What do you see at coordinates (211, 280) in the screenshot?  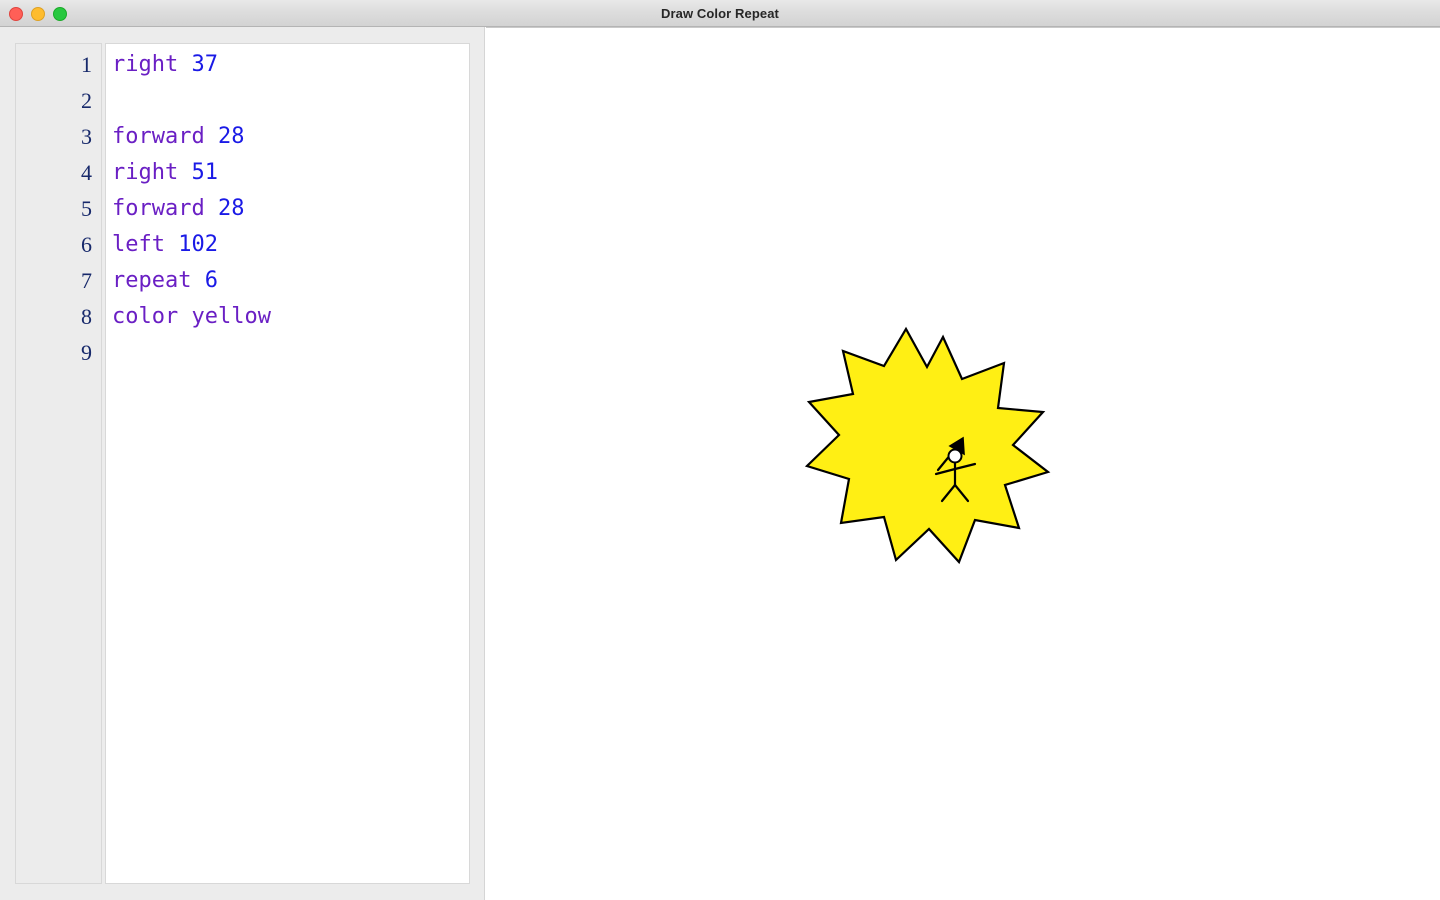 I see `code-argument: 6` at bounding box center [211, 280].